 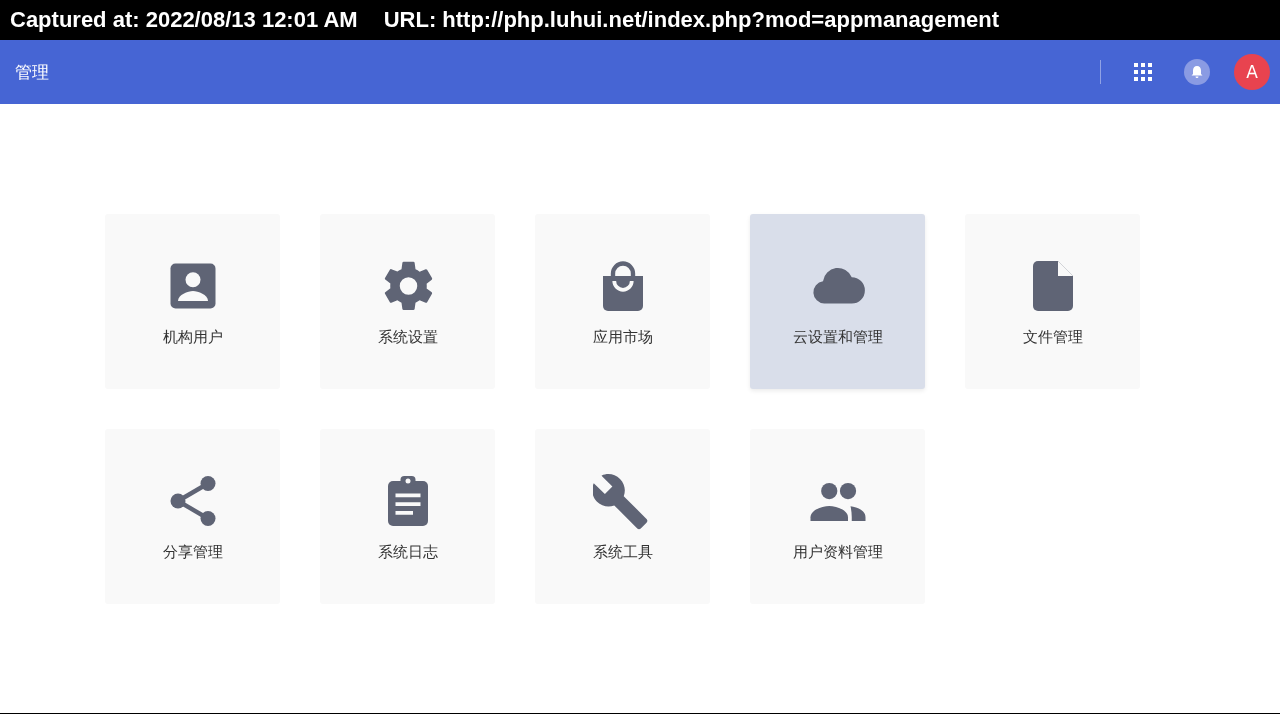 What do you see at coordinates (1052, 301) in the screenshot?
I see `app-tile: 文件管理` at bounding box center [1052, 301].